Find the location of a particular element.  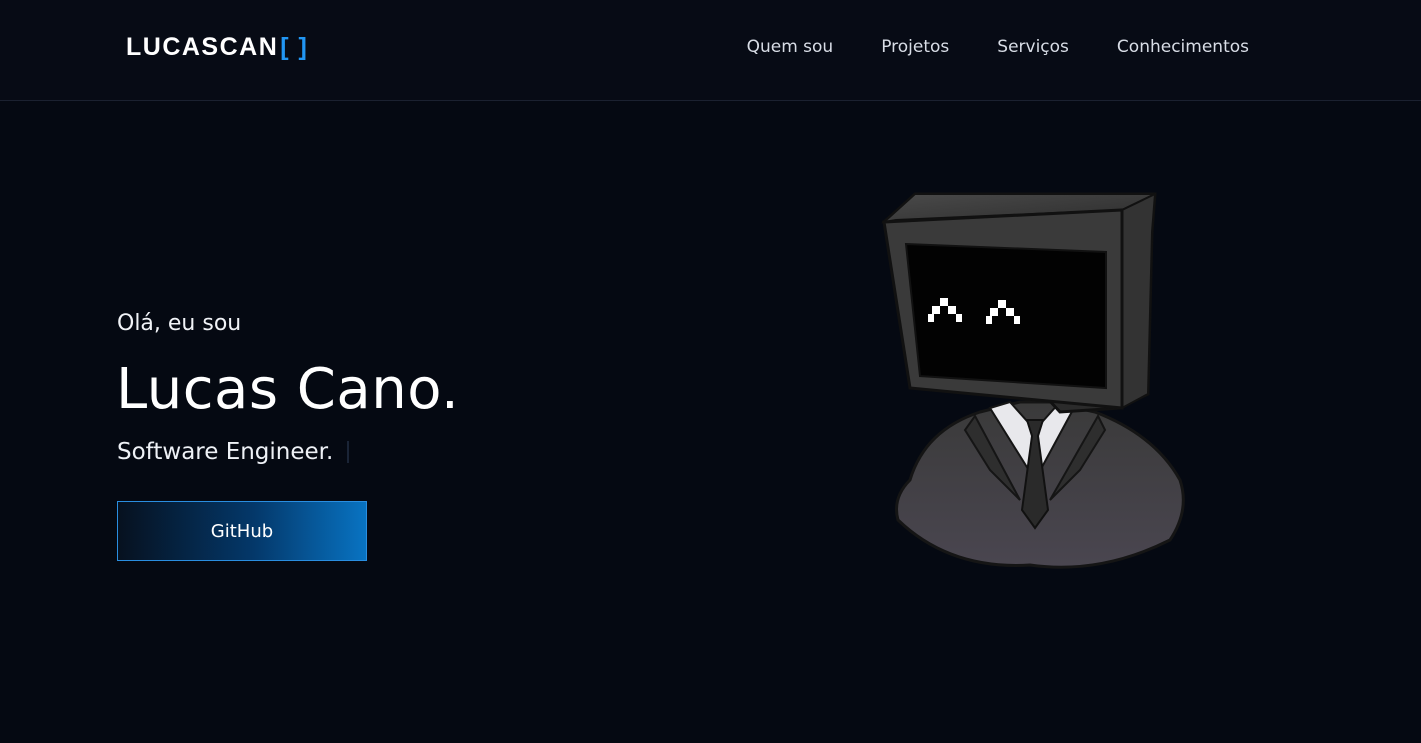

nav-menu: Quem sou Projetos Serviços Conhecimentos is located at coordinates (998, 47).